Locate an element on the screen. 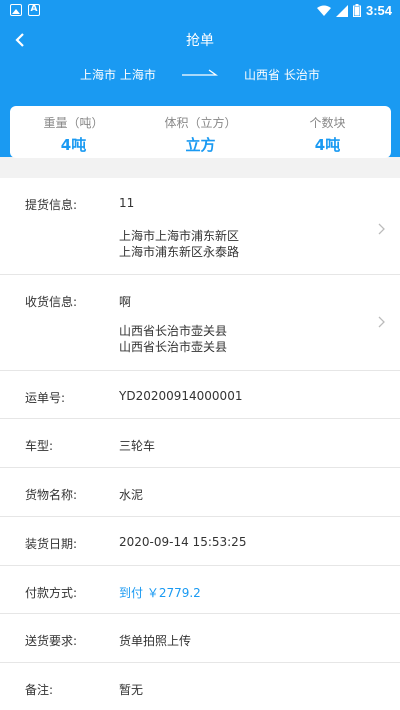 This screenshot has width=400, height=710. summary-label: 重量（吨） is located at coordinates (73, 123).